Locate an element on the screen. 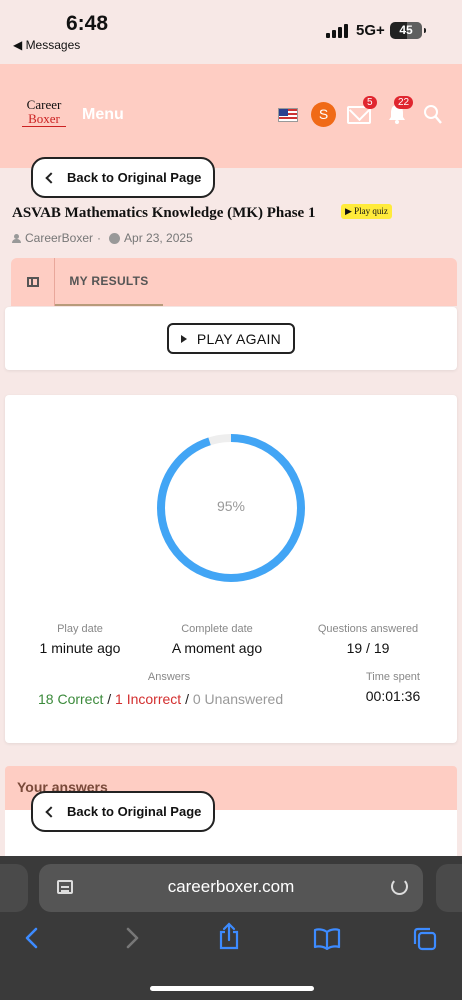  next-tab-peek is located at coordinates (449, 888).